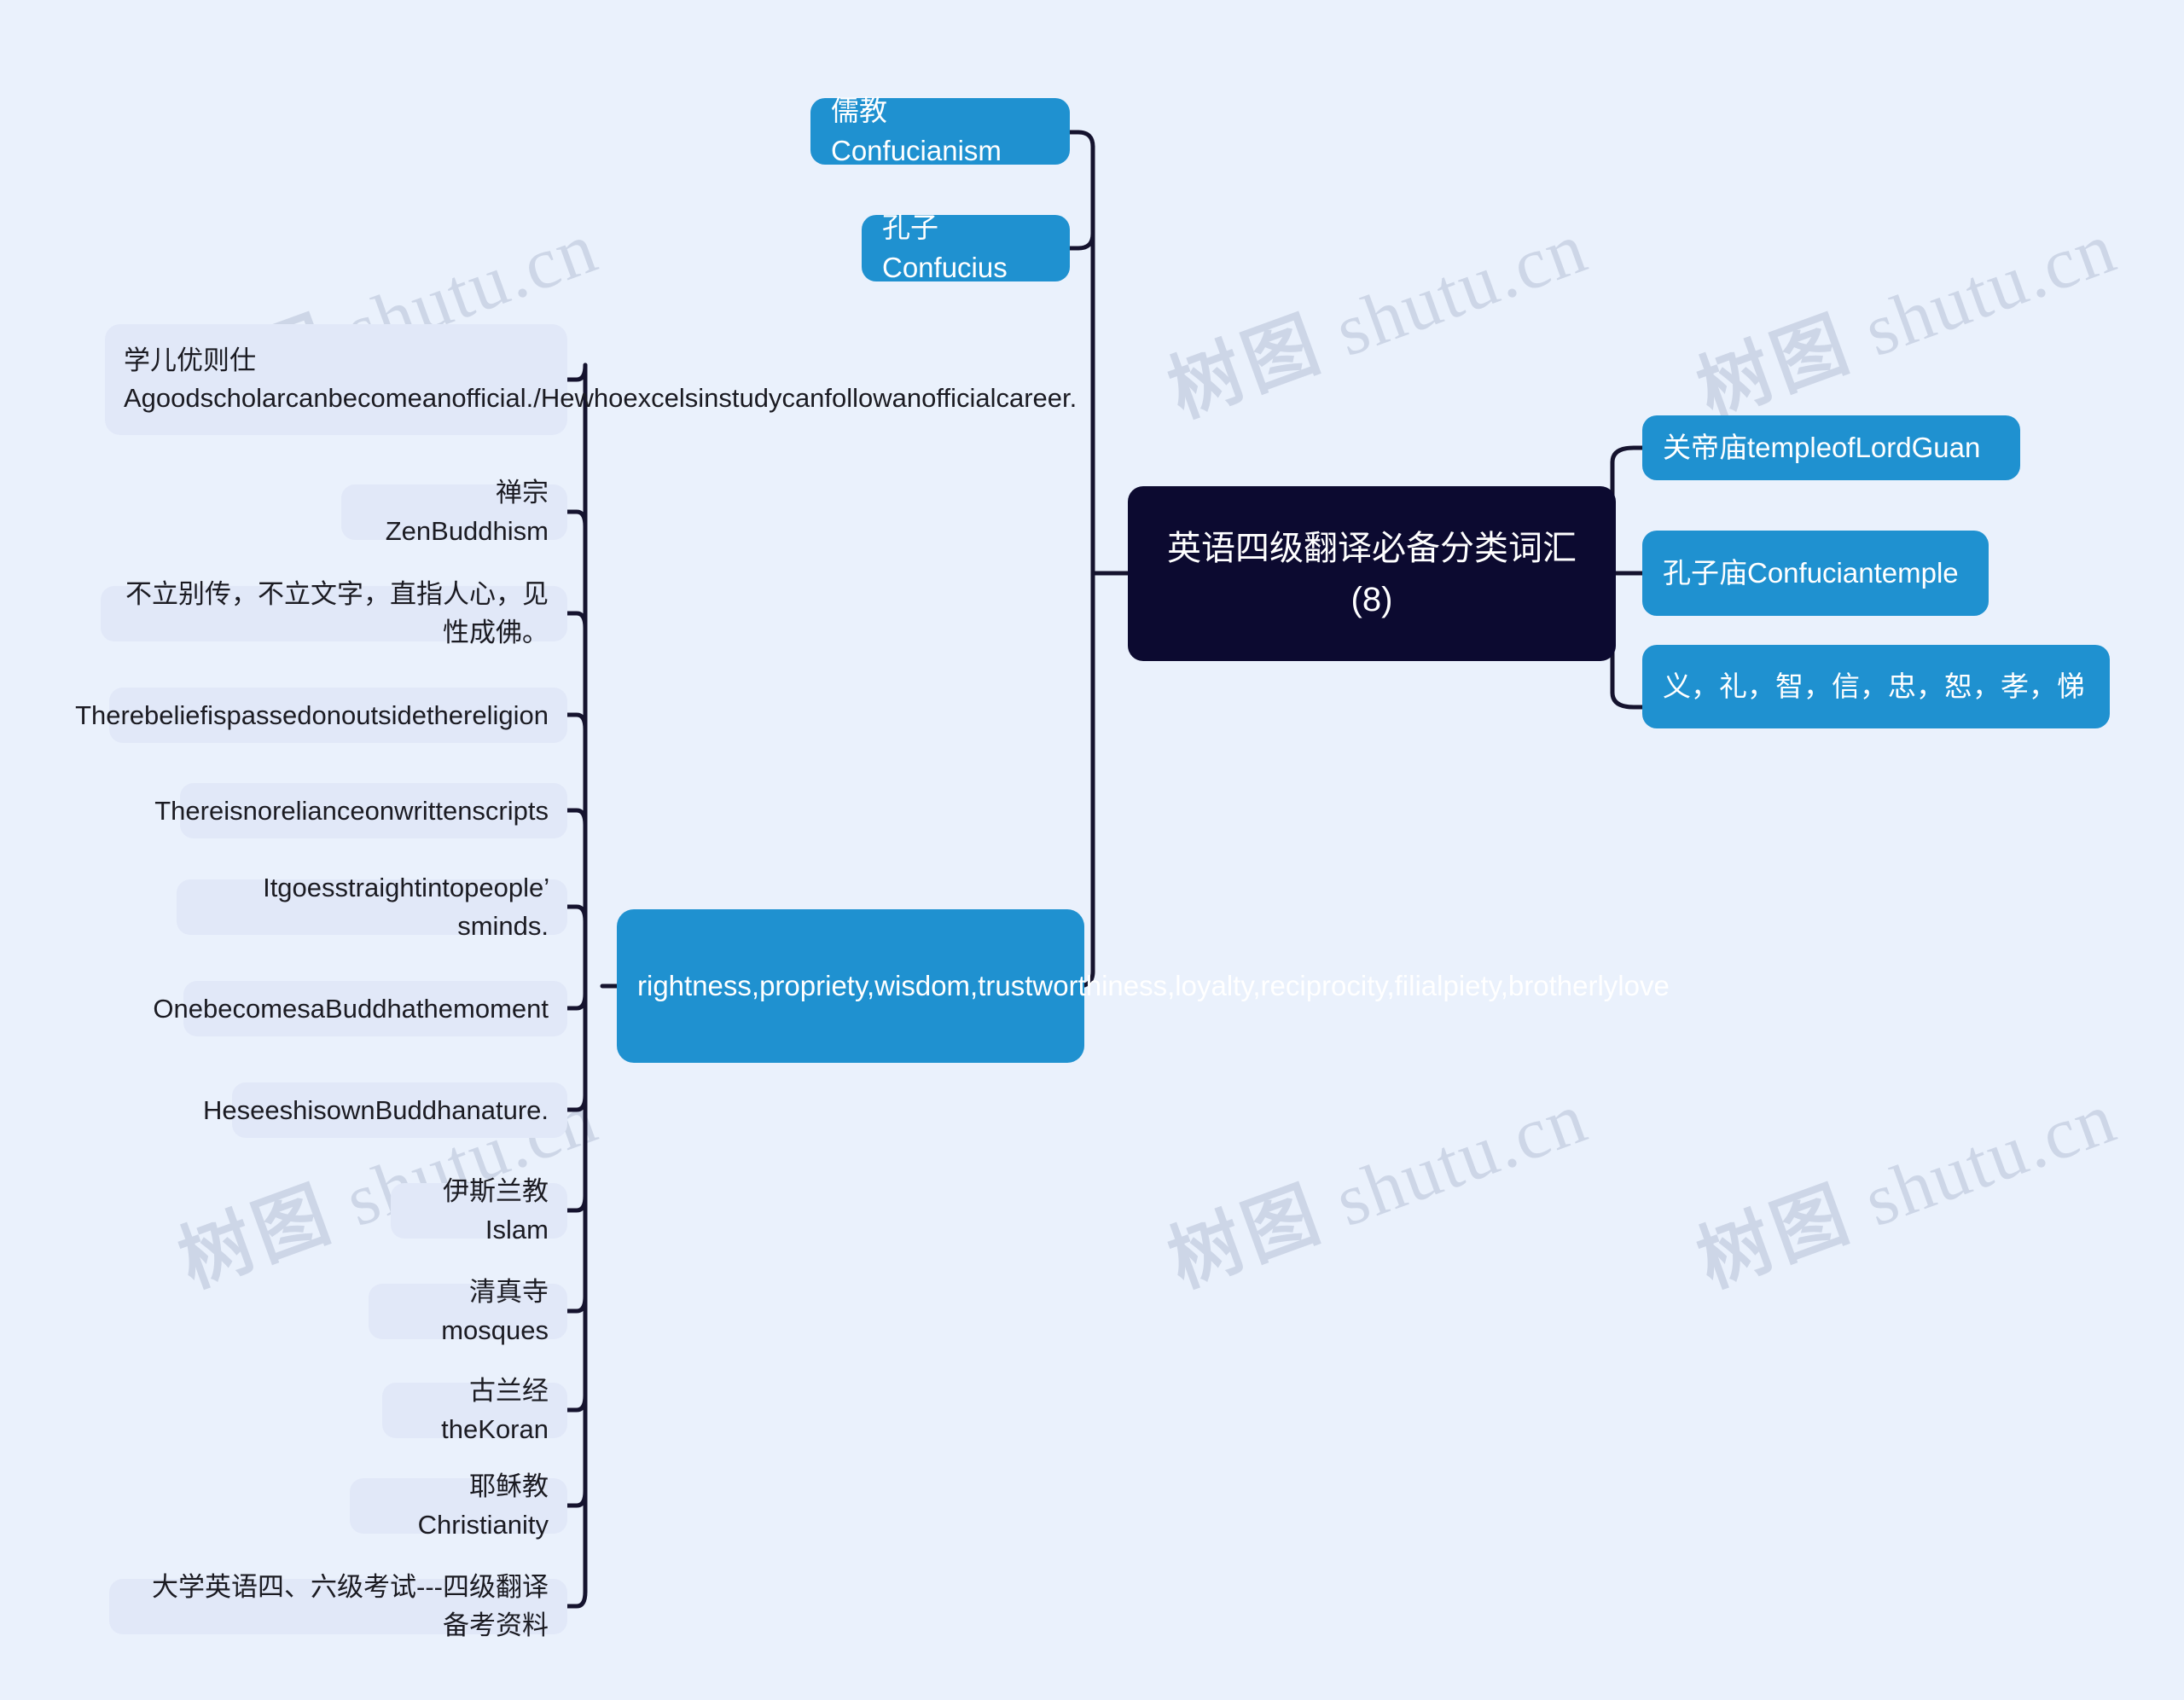 The image size is (2184, 1700). Describe the element at coordinates (917, 130) in the screenshot. I see `branch-node-label: 儒教Confucianism` at that location.